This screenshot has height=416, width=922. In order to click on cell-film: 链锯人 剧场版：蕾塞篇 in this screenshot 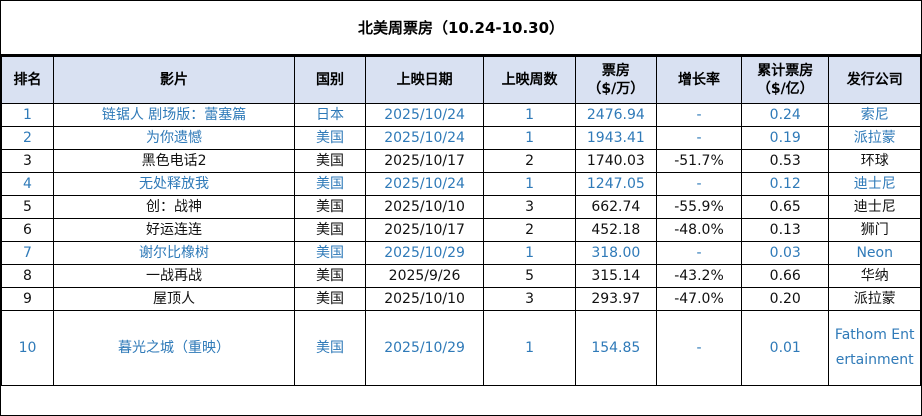, I will do `click(174, 115)`.